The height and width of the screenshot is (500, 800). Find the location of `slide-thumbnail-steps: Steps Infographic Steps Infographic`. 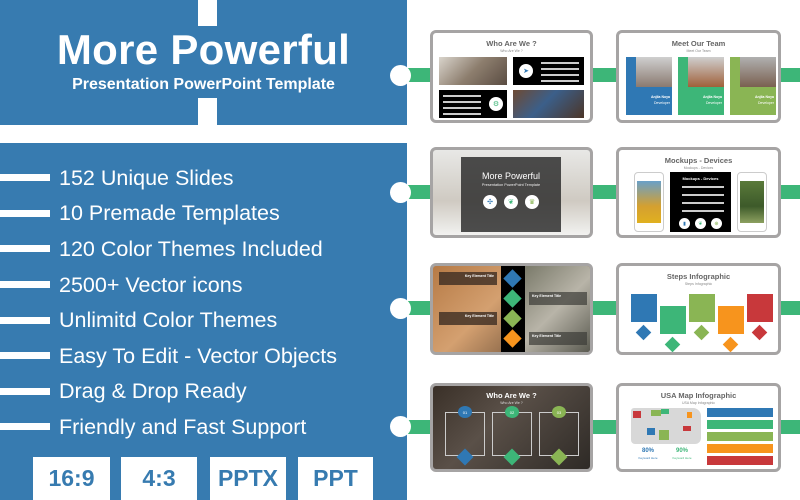

slide-thumbnail-steps: Steps Infographic Steps Infographic is located at coordinates (698, 309).